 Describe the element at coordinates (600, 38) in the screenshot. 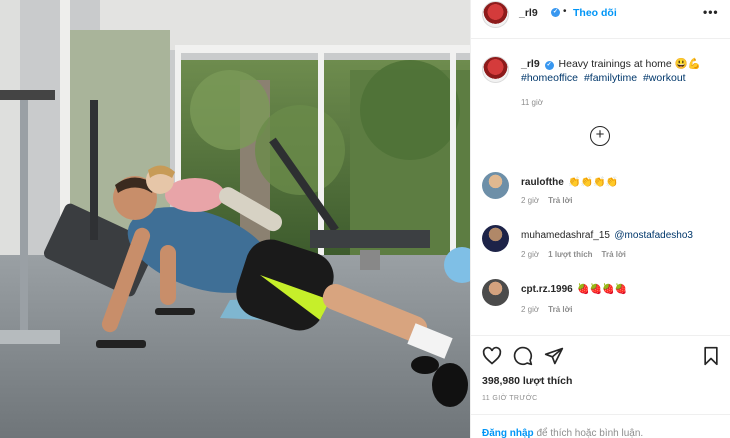

I see `header-divider` at that location.